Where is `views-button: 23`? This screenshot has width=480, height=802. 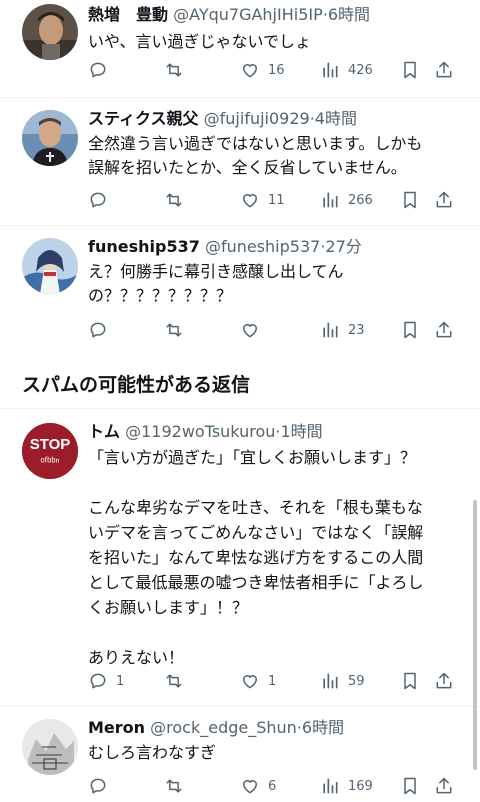
views-button: 23 is located at coordinates (342, 330).